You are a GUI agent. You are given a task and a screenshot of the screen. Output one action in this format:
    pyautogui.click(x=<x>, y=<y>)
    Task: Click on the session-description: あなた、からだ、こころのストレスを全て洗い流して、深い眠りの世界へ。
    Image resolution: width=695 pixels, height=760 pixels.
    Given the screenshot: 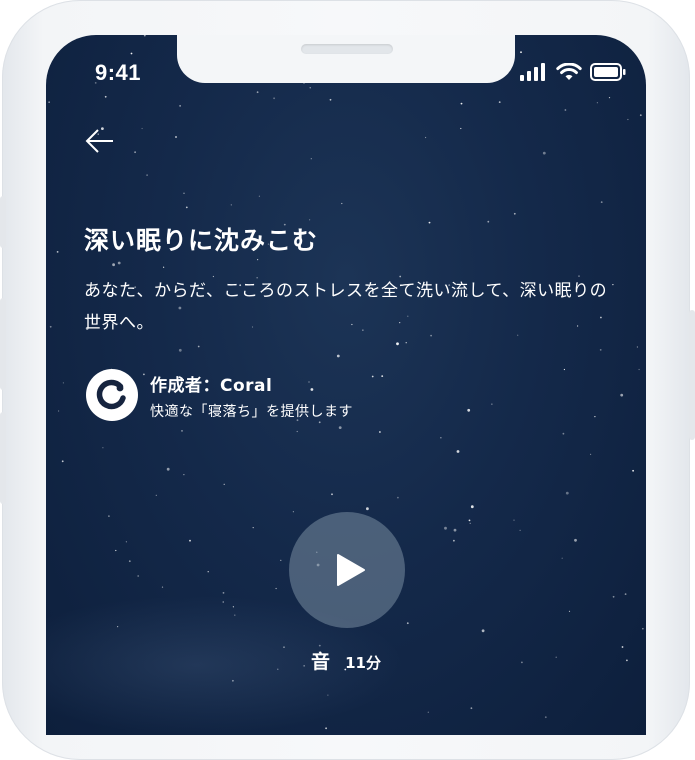 What is the action you would take?
    pyautogui.click(x=346, y=307)
    